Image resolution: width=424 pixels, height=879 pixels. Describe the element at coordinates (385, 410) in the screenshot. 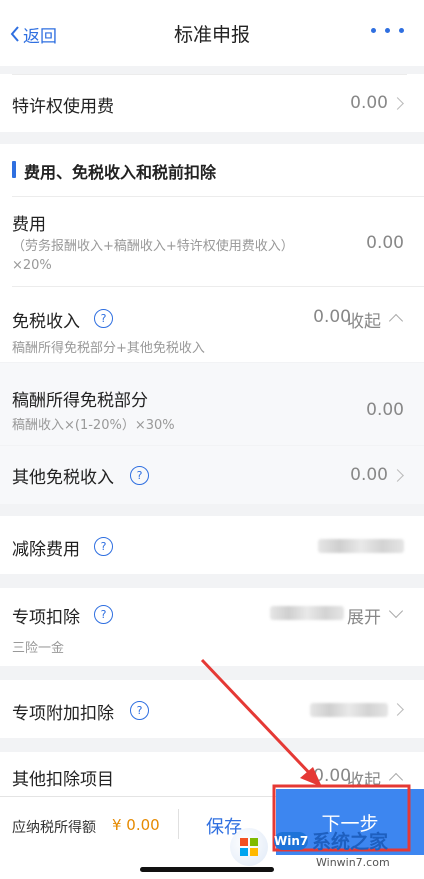

I see `row-royalty-free-value: 0.00` at that location.